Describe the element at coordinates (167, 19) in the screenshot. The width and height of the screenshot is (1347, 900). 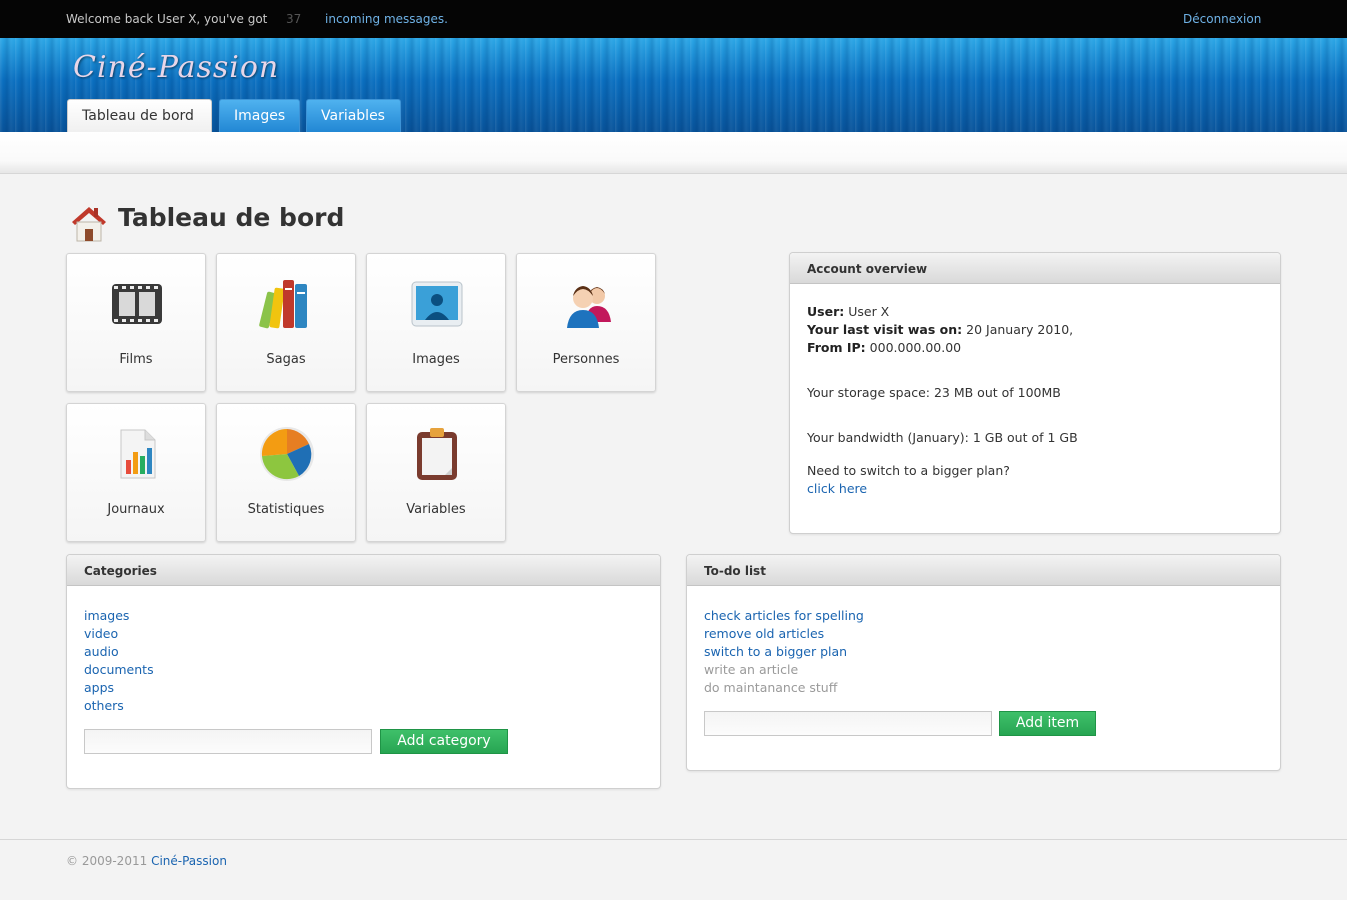
I see `welcome-text: Welcome back User X, you've got` at that location.